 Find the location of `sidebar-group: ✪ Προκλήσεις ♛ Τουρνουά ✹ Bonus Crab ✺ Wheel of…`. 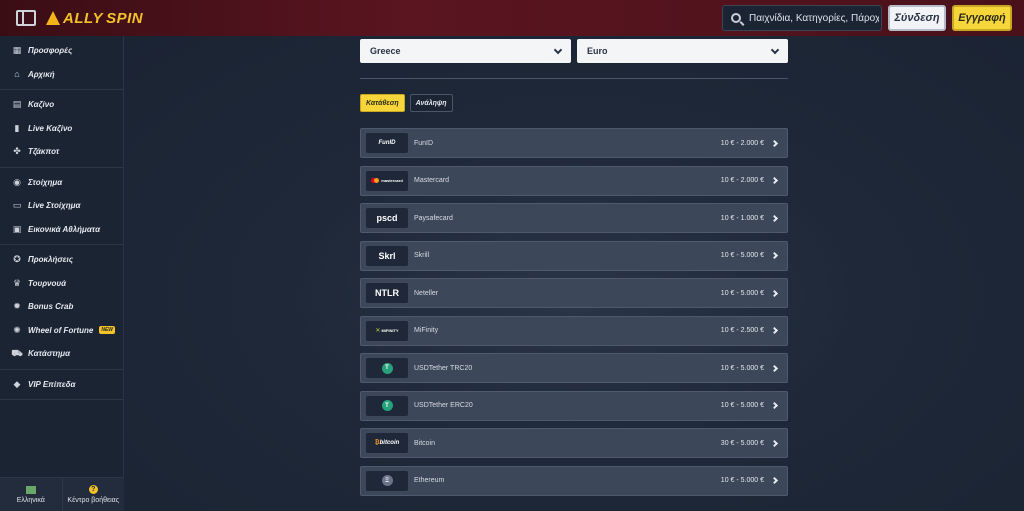

sidebar-group: ✪ Προκλήσεις ♛ Τουρνουά ✹ Bonus Crab ✺ Wheel of… is located at coordinates (61, 307).